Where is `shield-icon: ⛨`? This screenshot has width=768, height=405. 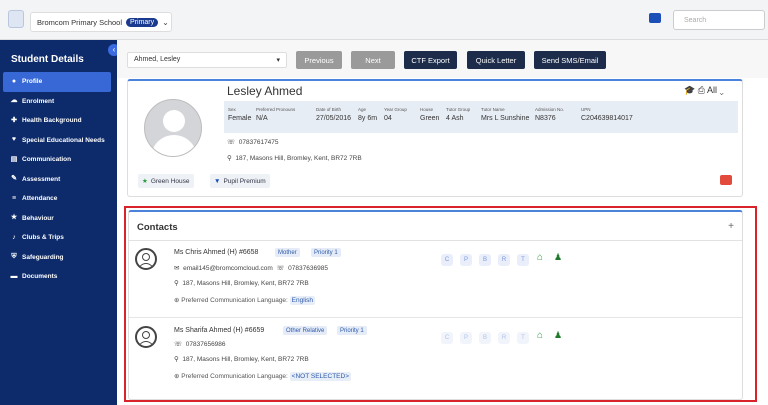 shield-icon: ⛨ is located at coordinates (14, 257).